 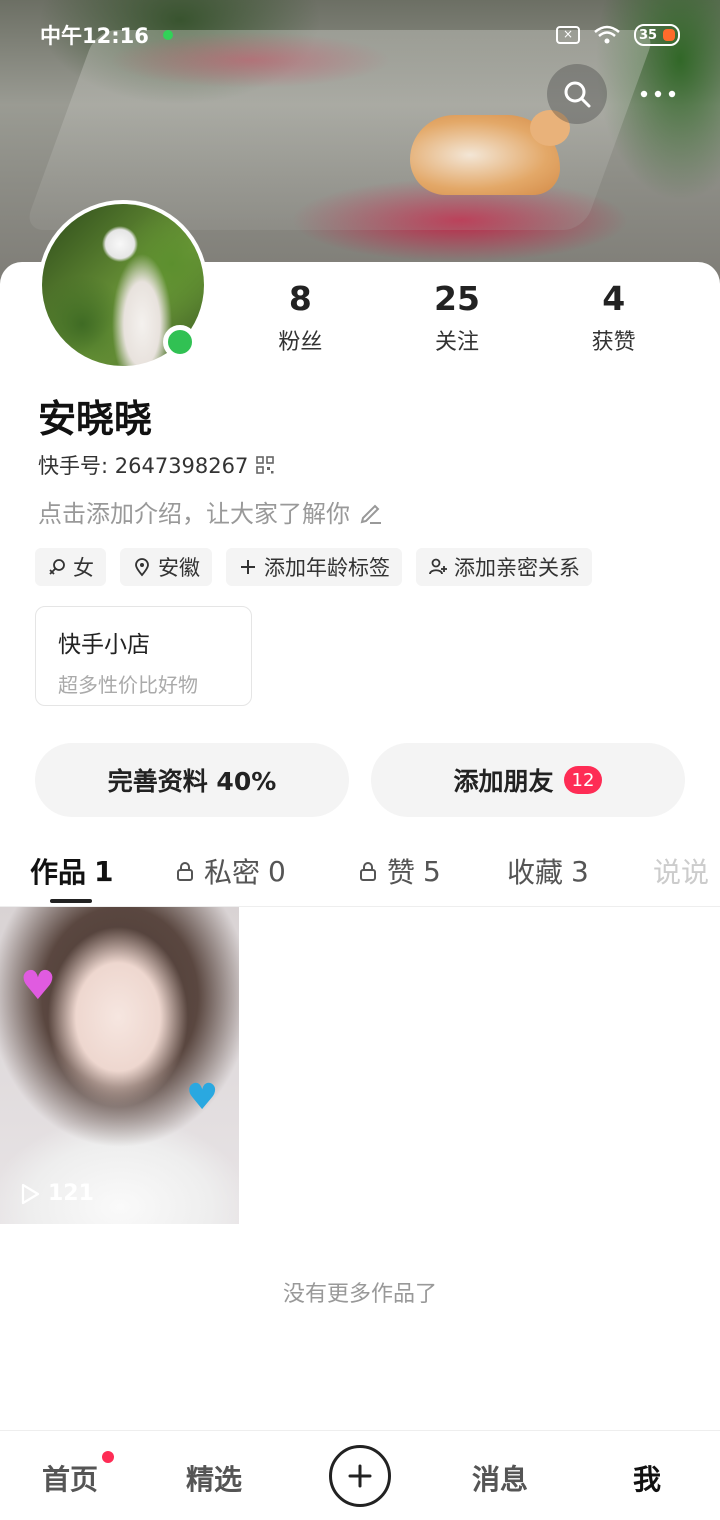 I want to click on location-pin-icon, so click(x=142, y=567).